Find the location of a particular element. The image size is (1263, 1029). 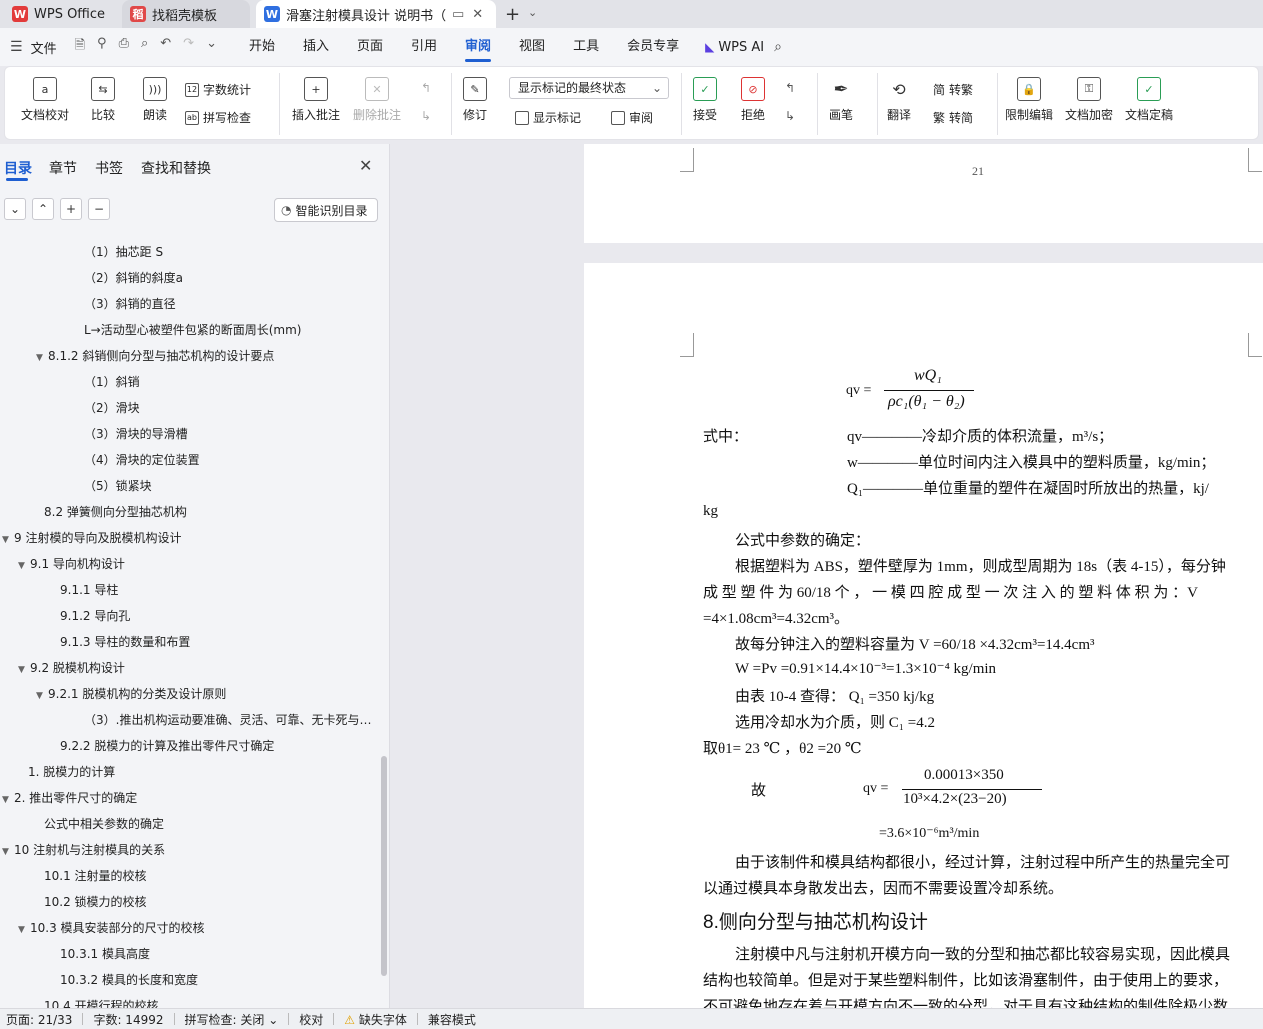

menu-view: 视图 is located at coordinates (532, 47).